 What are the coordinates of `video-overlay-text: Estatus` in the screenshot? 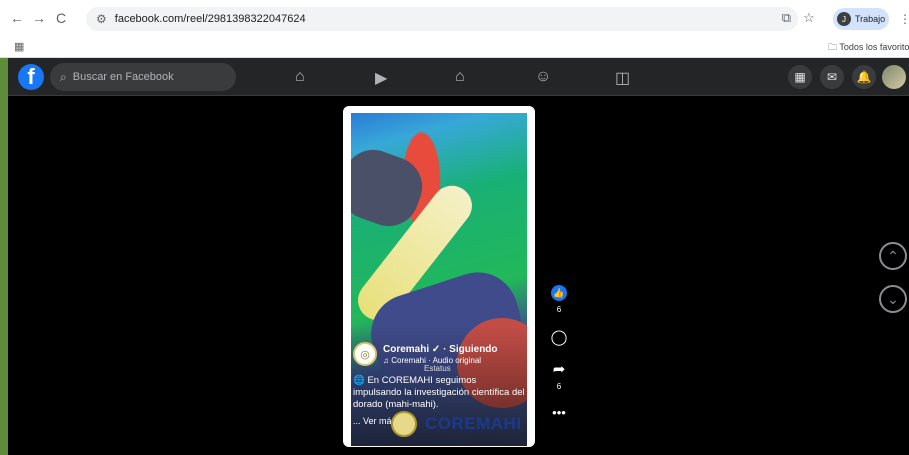 It's located at (437, 368).